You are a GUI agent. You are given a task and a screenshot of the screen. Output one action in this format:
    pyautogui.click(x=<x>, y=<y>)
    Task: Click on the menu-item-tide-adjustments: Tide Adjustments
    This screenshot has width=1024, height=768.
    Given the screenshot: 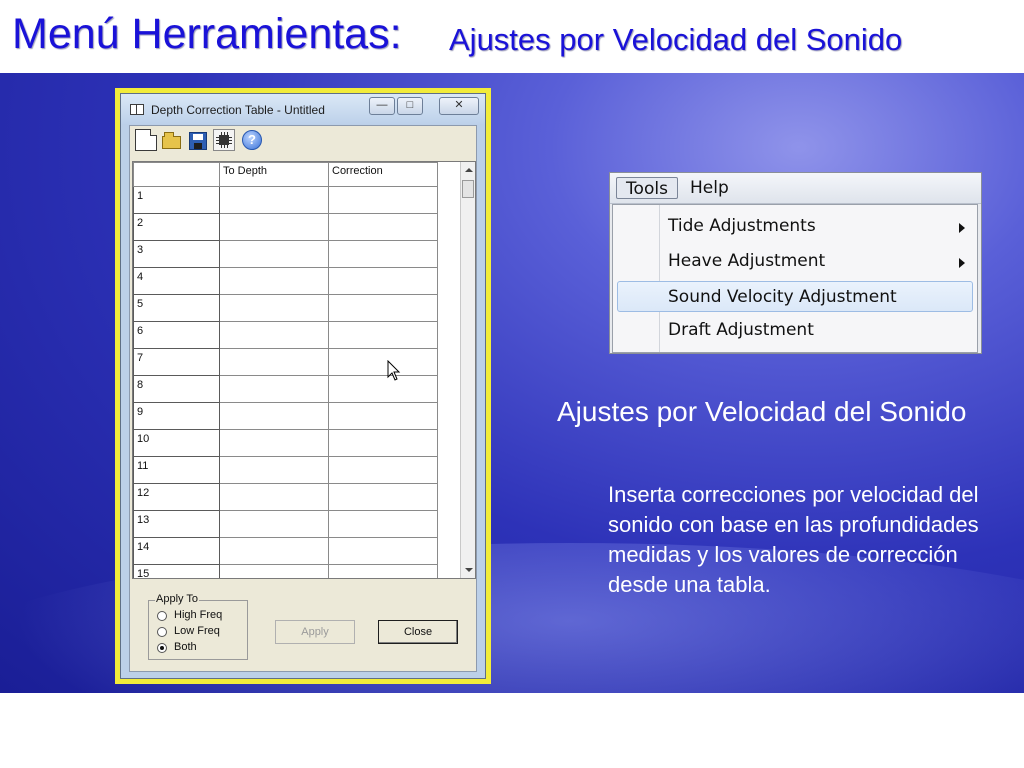 What is the action you would take?
    pyautogui.click(x=795, y=226)
    